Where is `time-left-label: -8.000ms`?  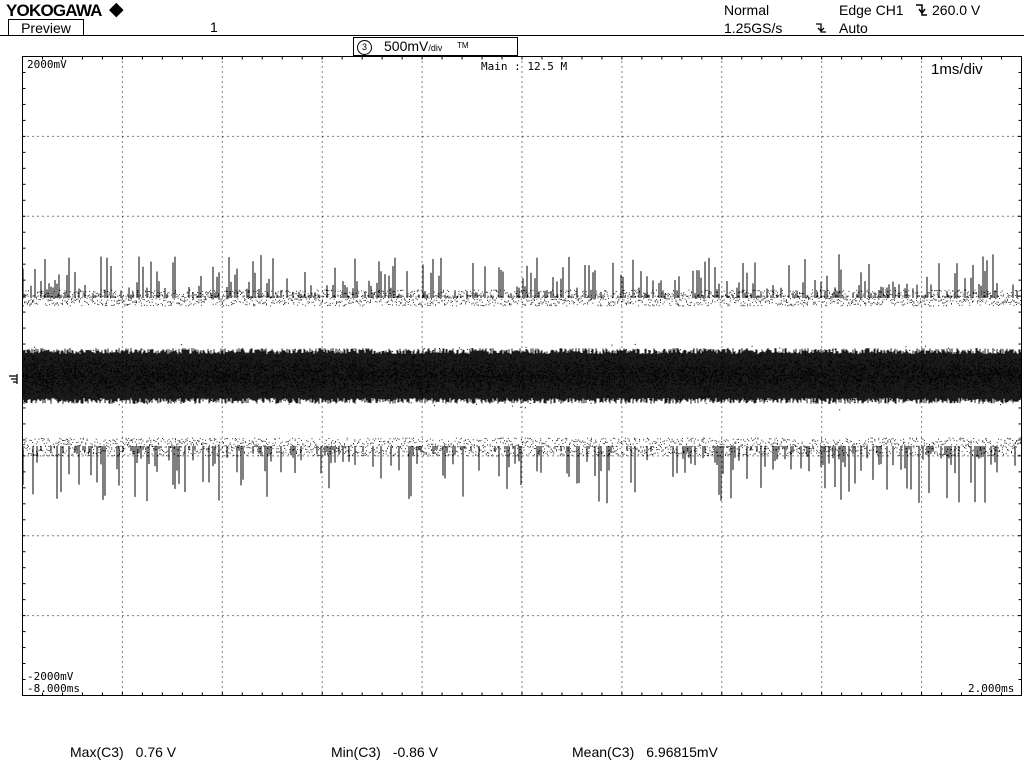
time-left-label: -8.000ms is located at coordinates (53, 688).